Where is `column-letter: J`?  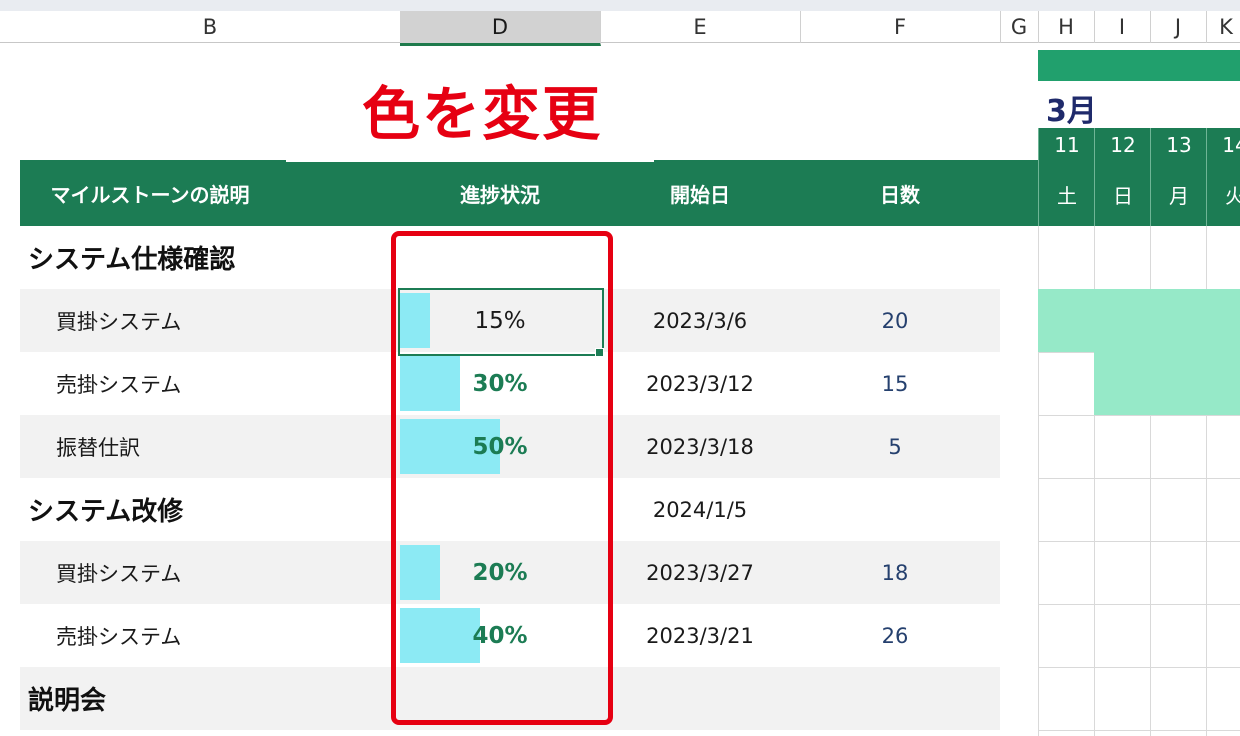
column-letter: J is located at coordinates (1178, 27).